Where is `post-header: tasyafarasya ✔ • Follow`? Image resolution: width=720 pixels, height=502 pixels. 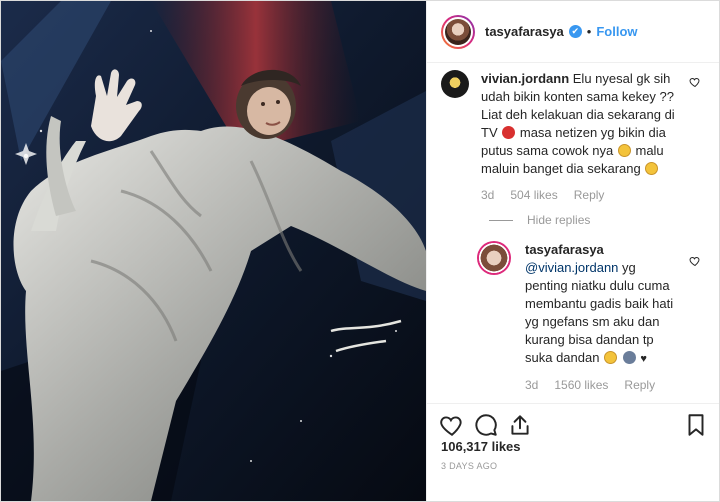
post-header: tasyafarasya ✔ • Follow is located at coordinates (573, 32).